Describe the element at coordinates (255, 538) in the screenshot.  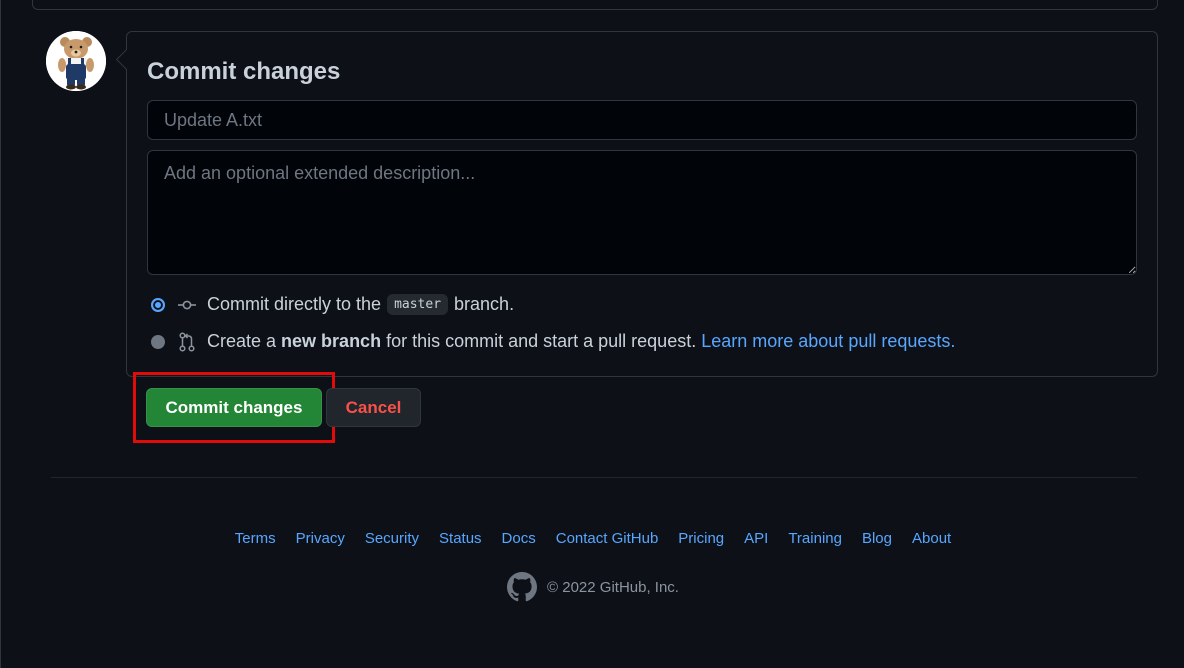
I see `footer-link-terms: Terms` at that location.